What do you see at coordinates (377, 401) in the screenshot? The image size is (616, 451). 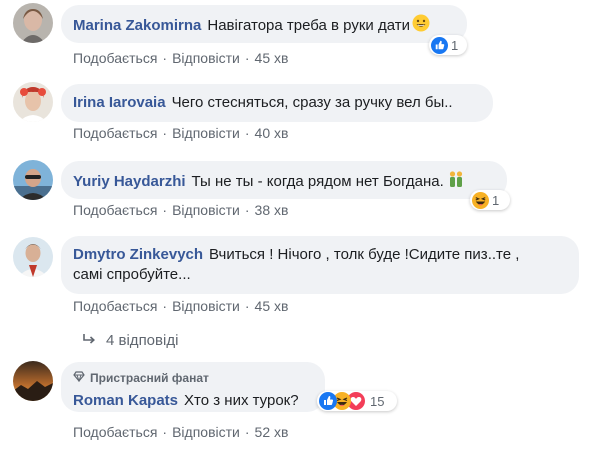 I see `reaction-count: 15` at bounding box center [377, 401].